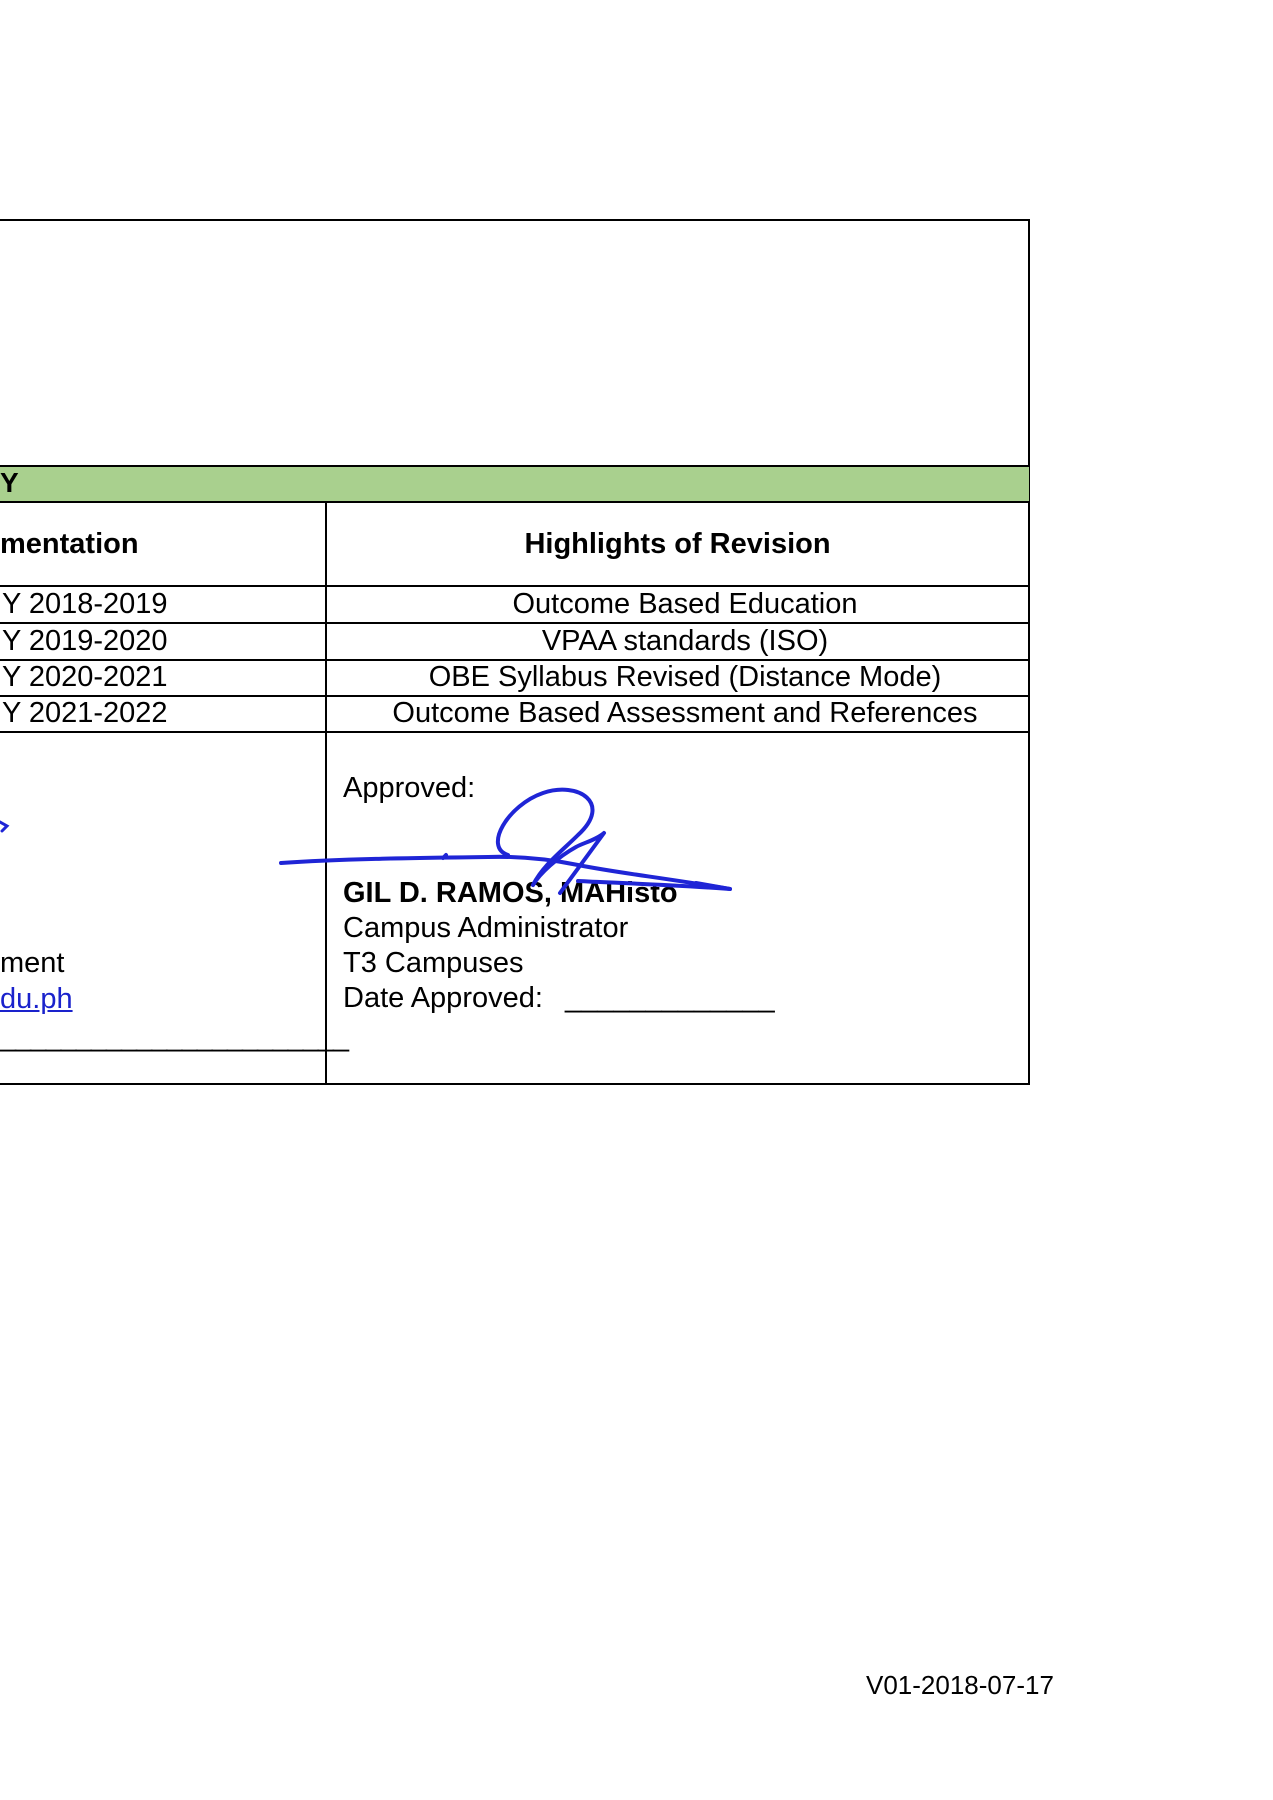  Describe the element at coordinates (9, 482) in the screenshot. I see `section-header-label: Y` at that location.